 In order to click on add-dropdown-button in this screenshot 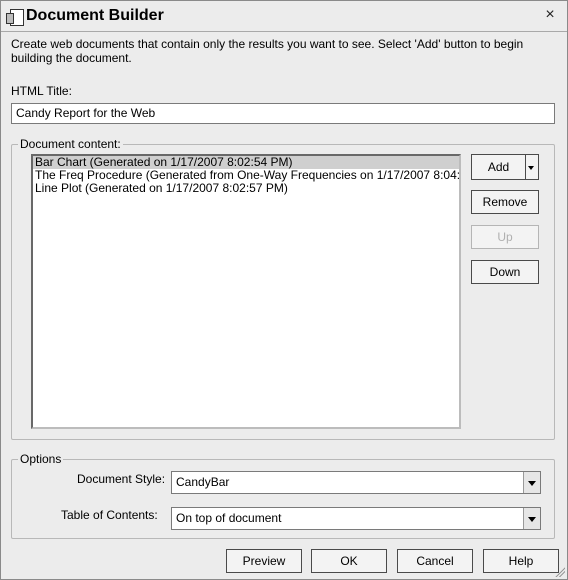, I will do `click(531, 167)`.